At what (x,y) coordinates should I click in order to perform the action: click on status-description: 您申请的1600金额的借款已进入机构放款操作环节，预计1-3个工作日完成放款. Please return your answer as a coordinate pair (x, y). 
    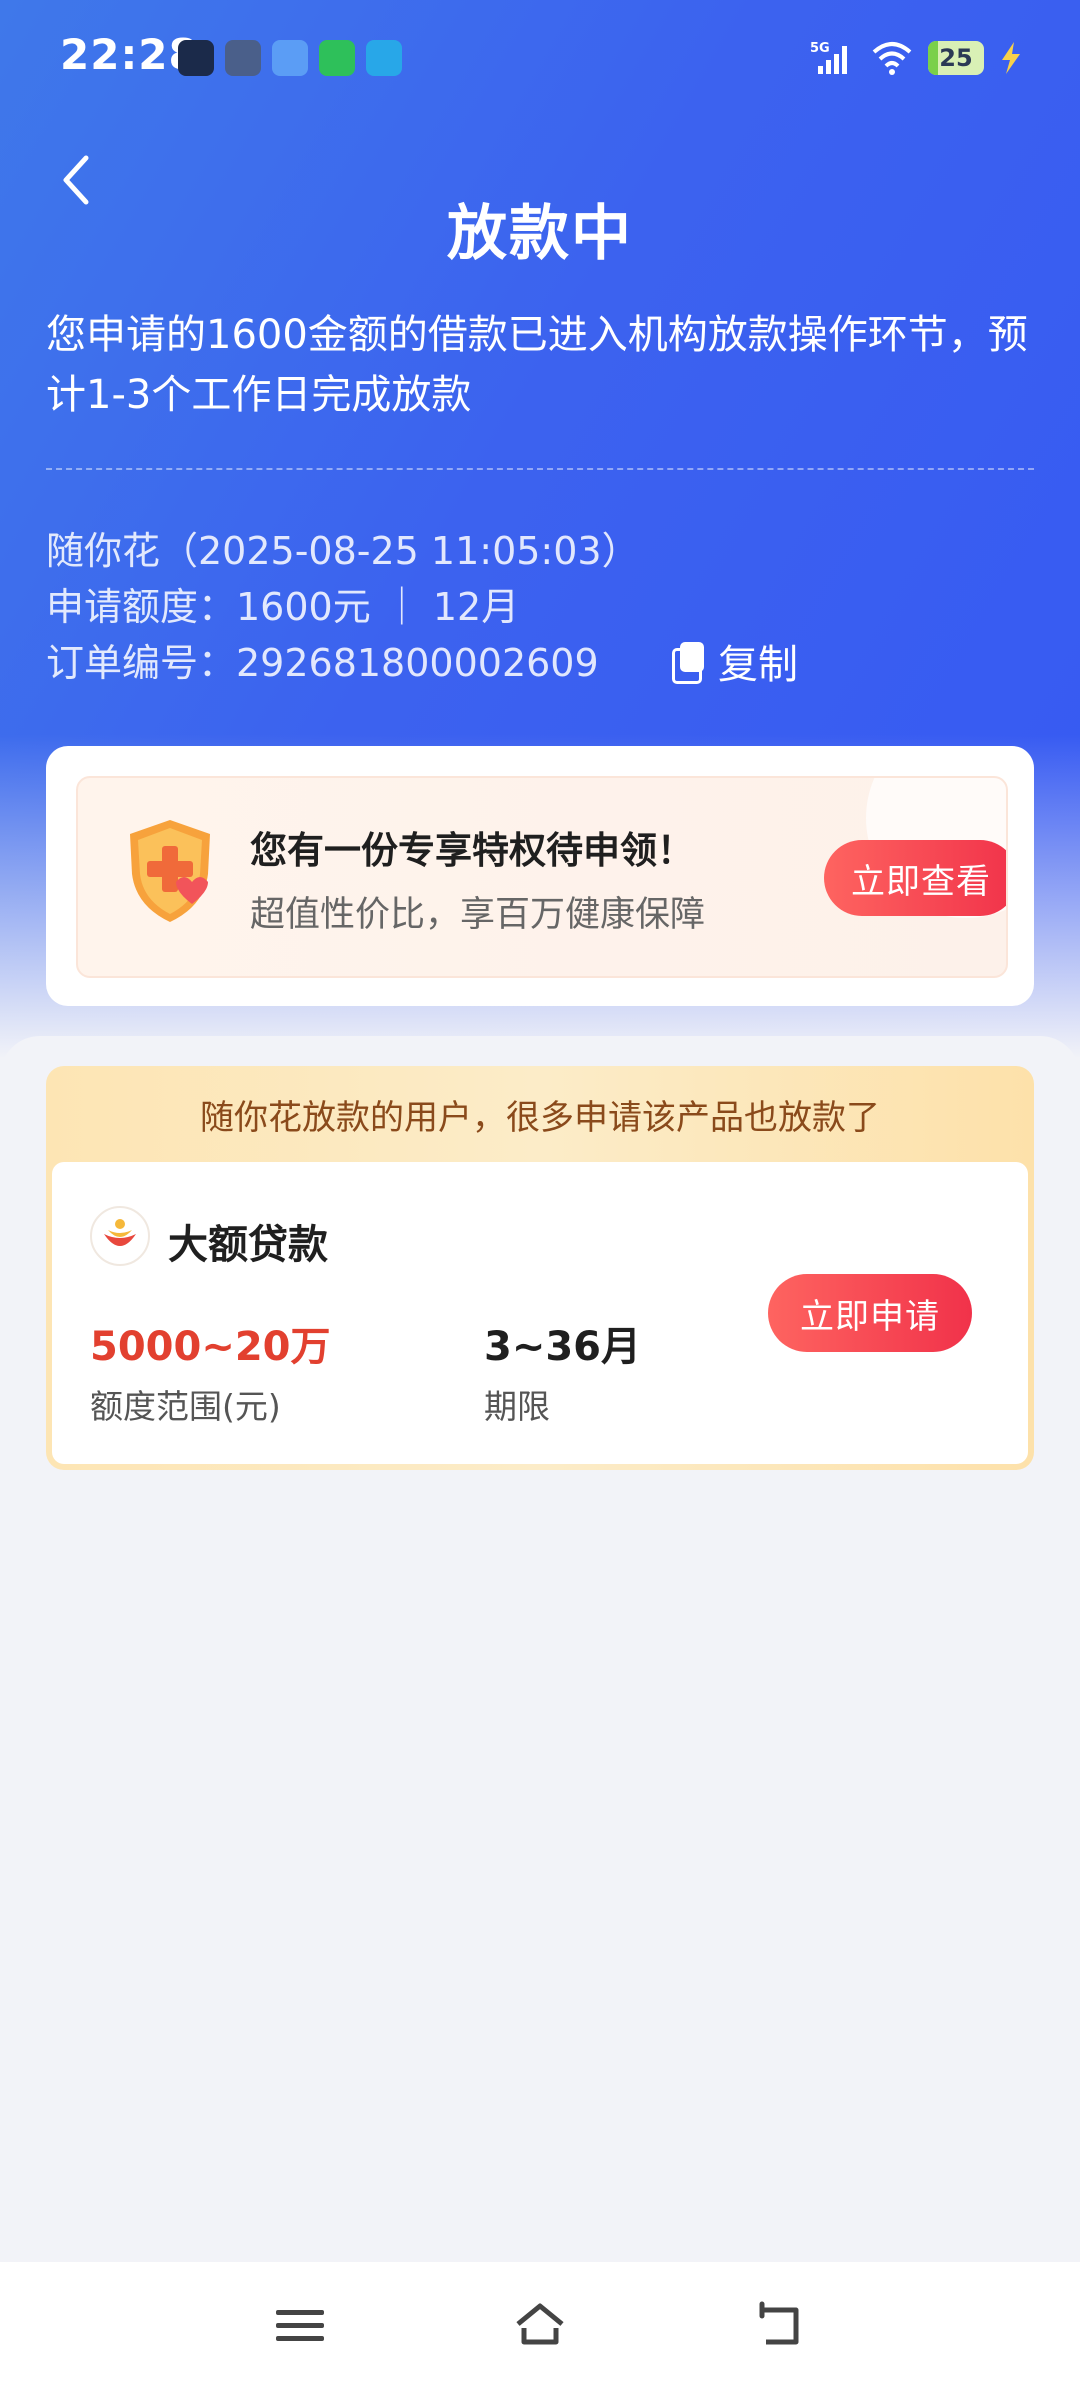
    Looking at the image, I should click on (537, 365).